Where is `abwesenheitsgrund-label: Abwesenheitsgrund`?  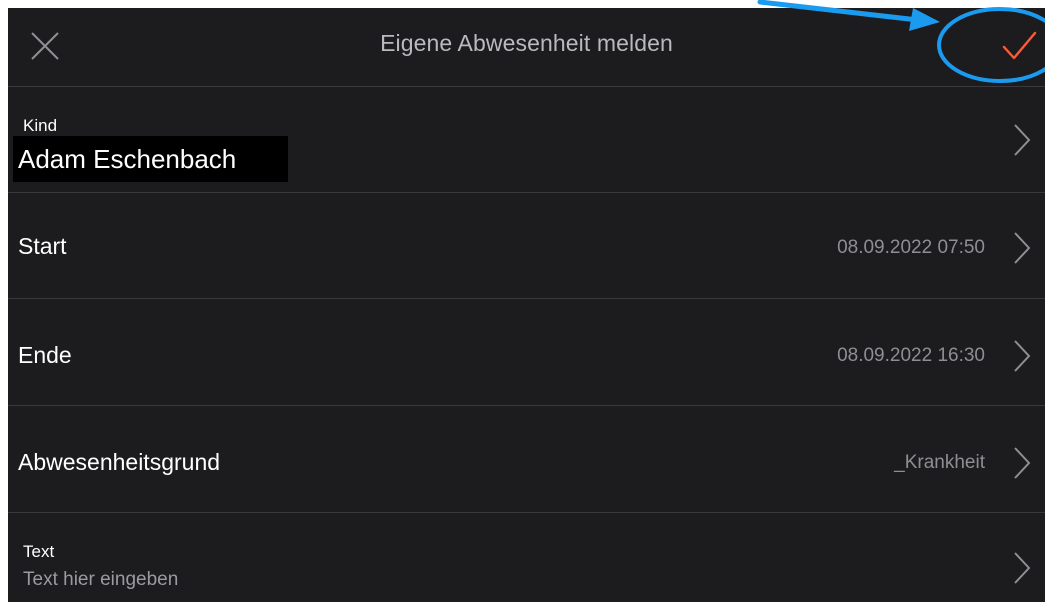
abwesenheitsgrund-label: Abwesenheitsgrund is located at coordinates (119, 462).